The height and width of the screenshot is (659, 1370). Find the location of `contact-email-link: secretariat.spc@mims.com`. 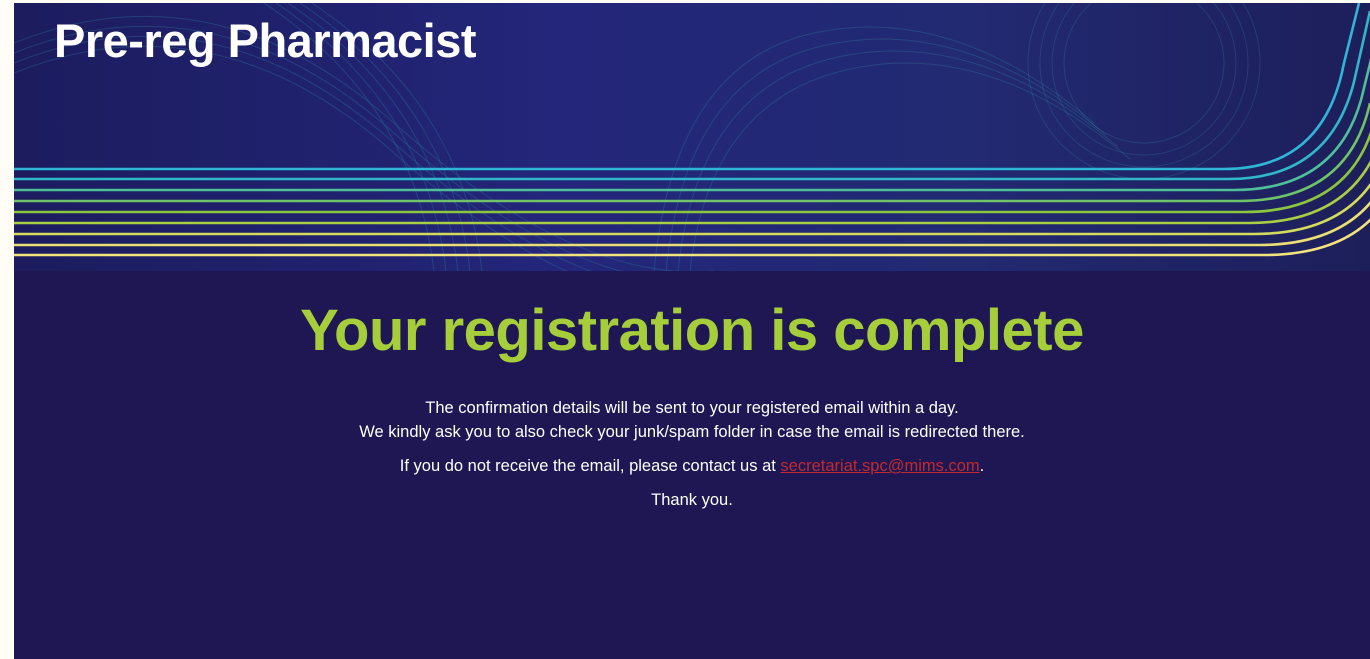

contact-email-link: secretariat.spc@mims.com is located at coordinates (879, 466).